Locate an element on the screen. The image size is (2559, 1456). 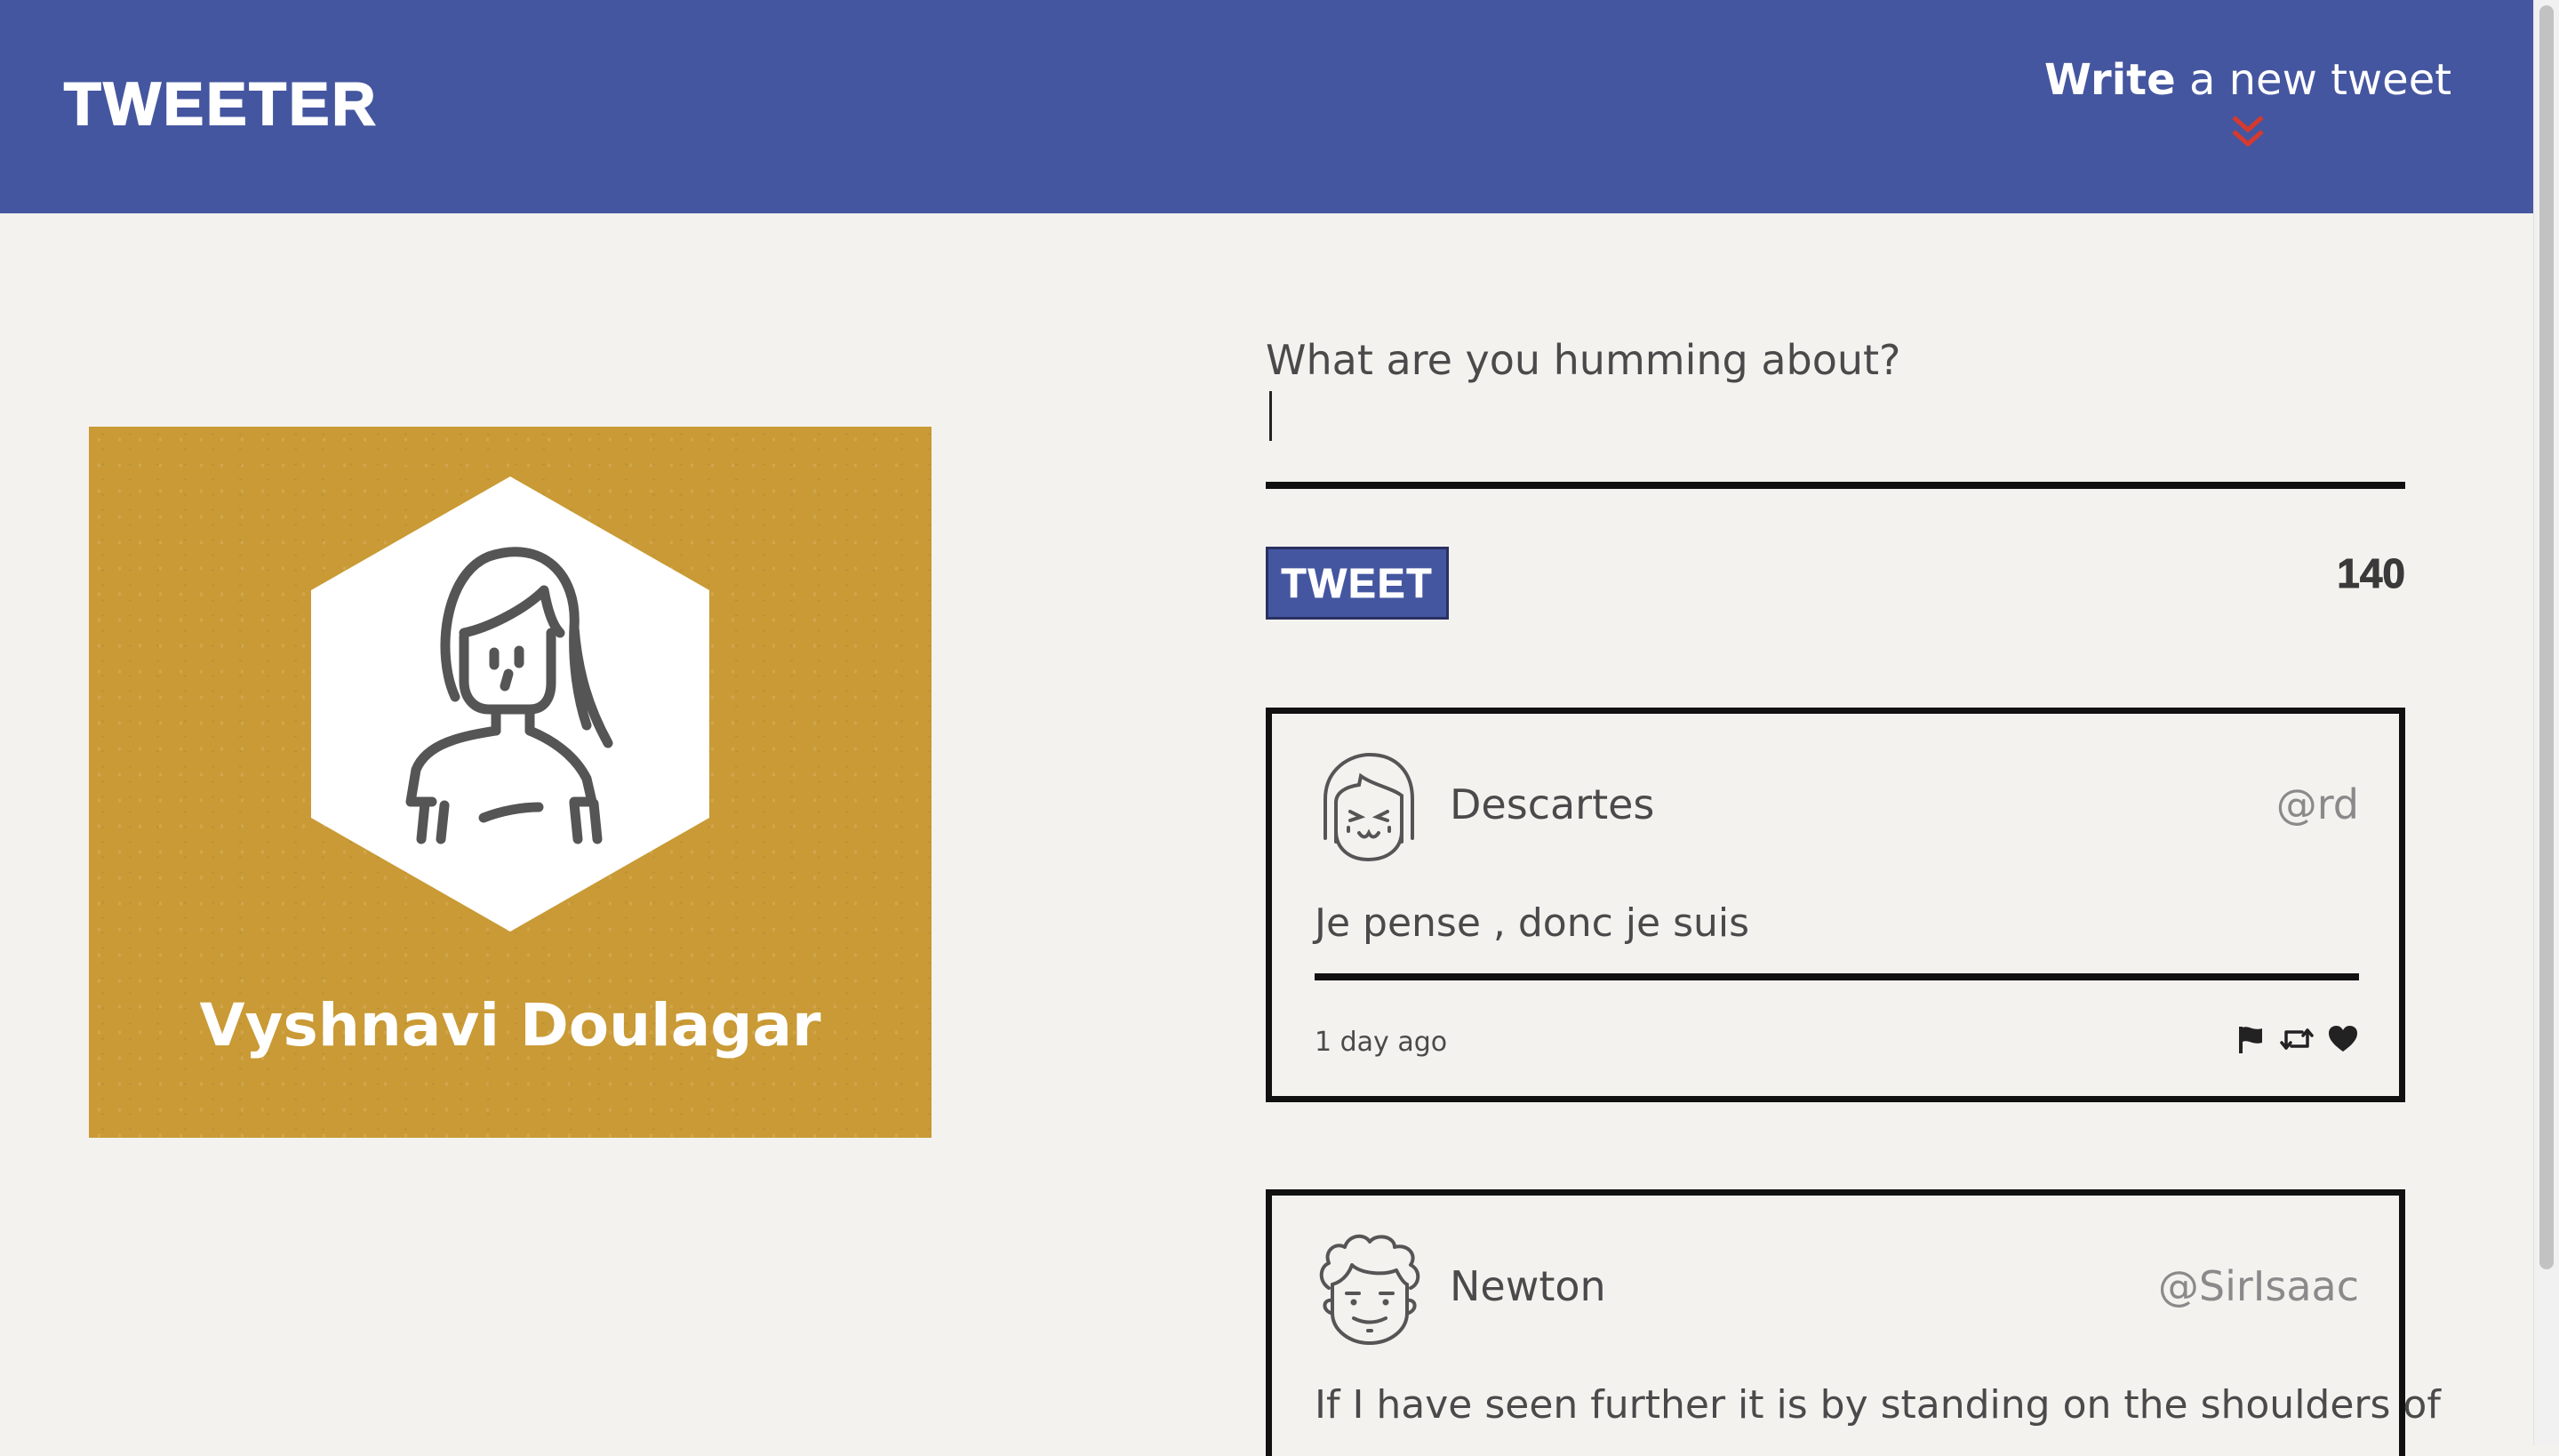
tweet-input is located at coordinates (1835, 409).